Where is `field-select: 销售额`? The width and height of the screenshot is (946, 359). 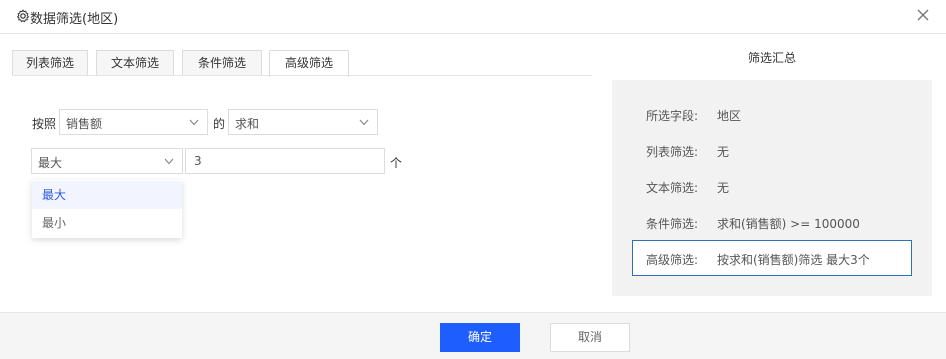
field-select: 销售额 is located at coordinates (133, 122).